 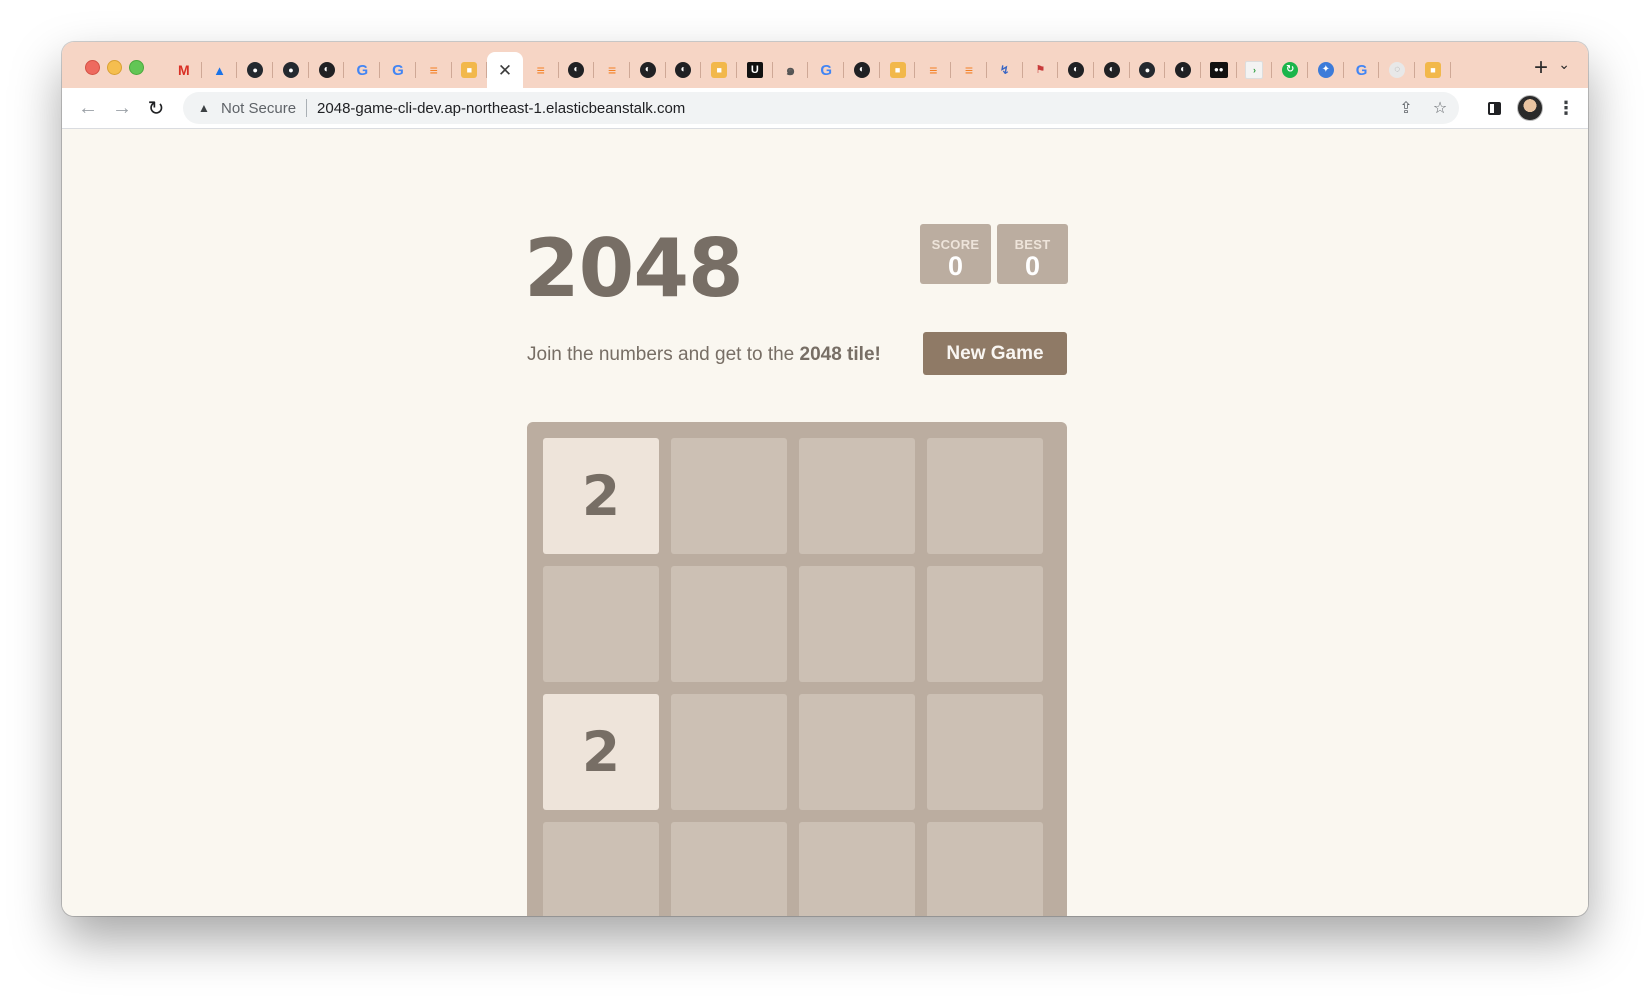 What do you see at coordinates (1406, 108) in the screenshot?
I see `share-icon: ⇪` at bounding box center [1406, 108].